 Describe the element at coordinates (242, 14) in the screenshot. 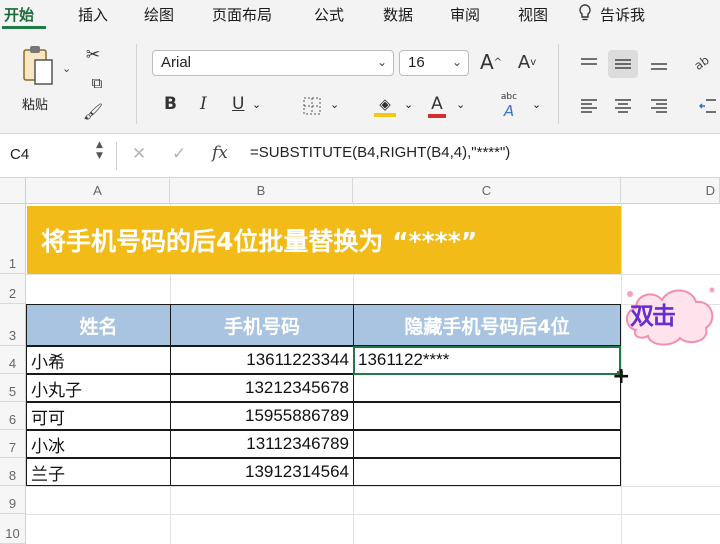

I see `tab-page-layout: 页面布局` at that location.